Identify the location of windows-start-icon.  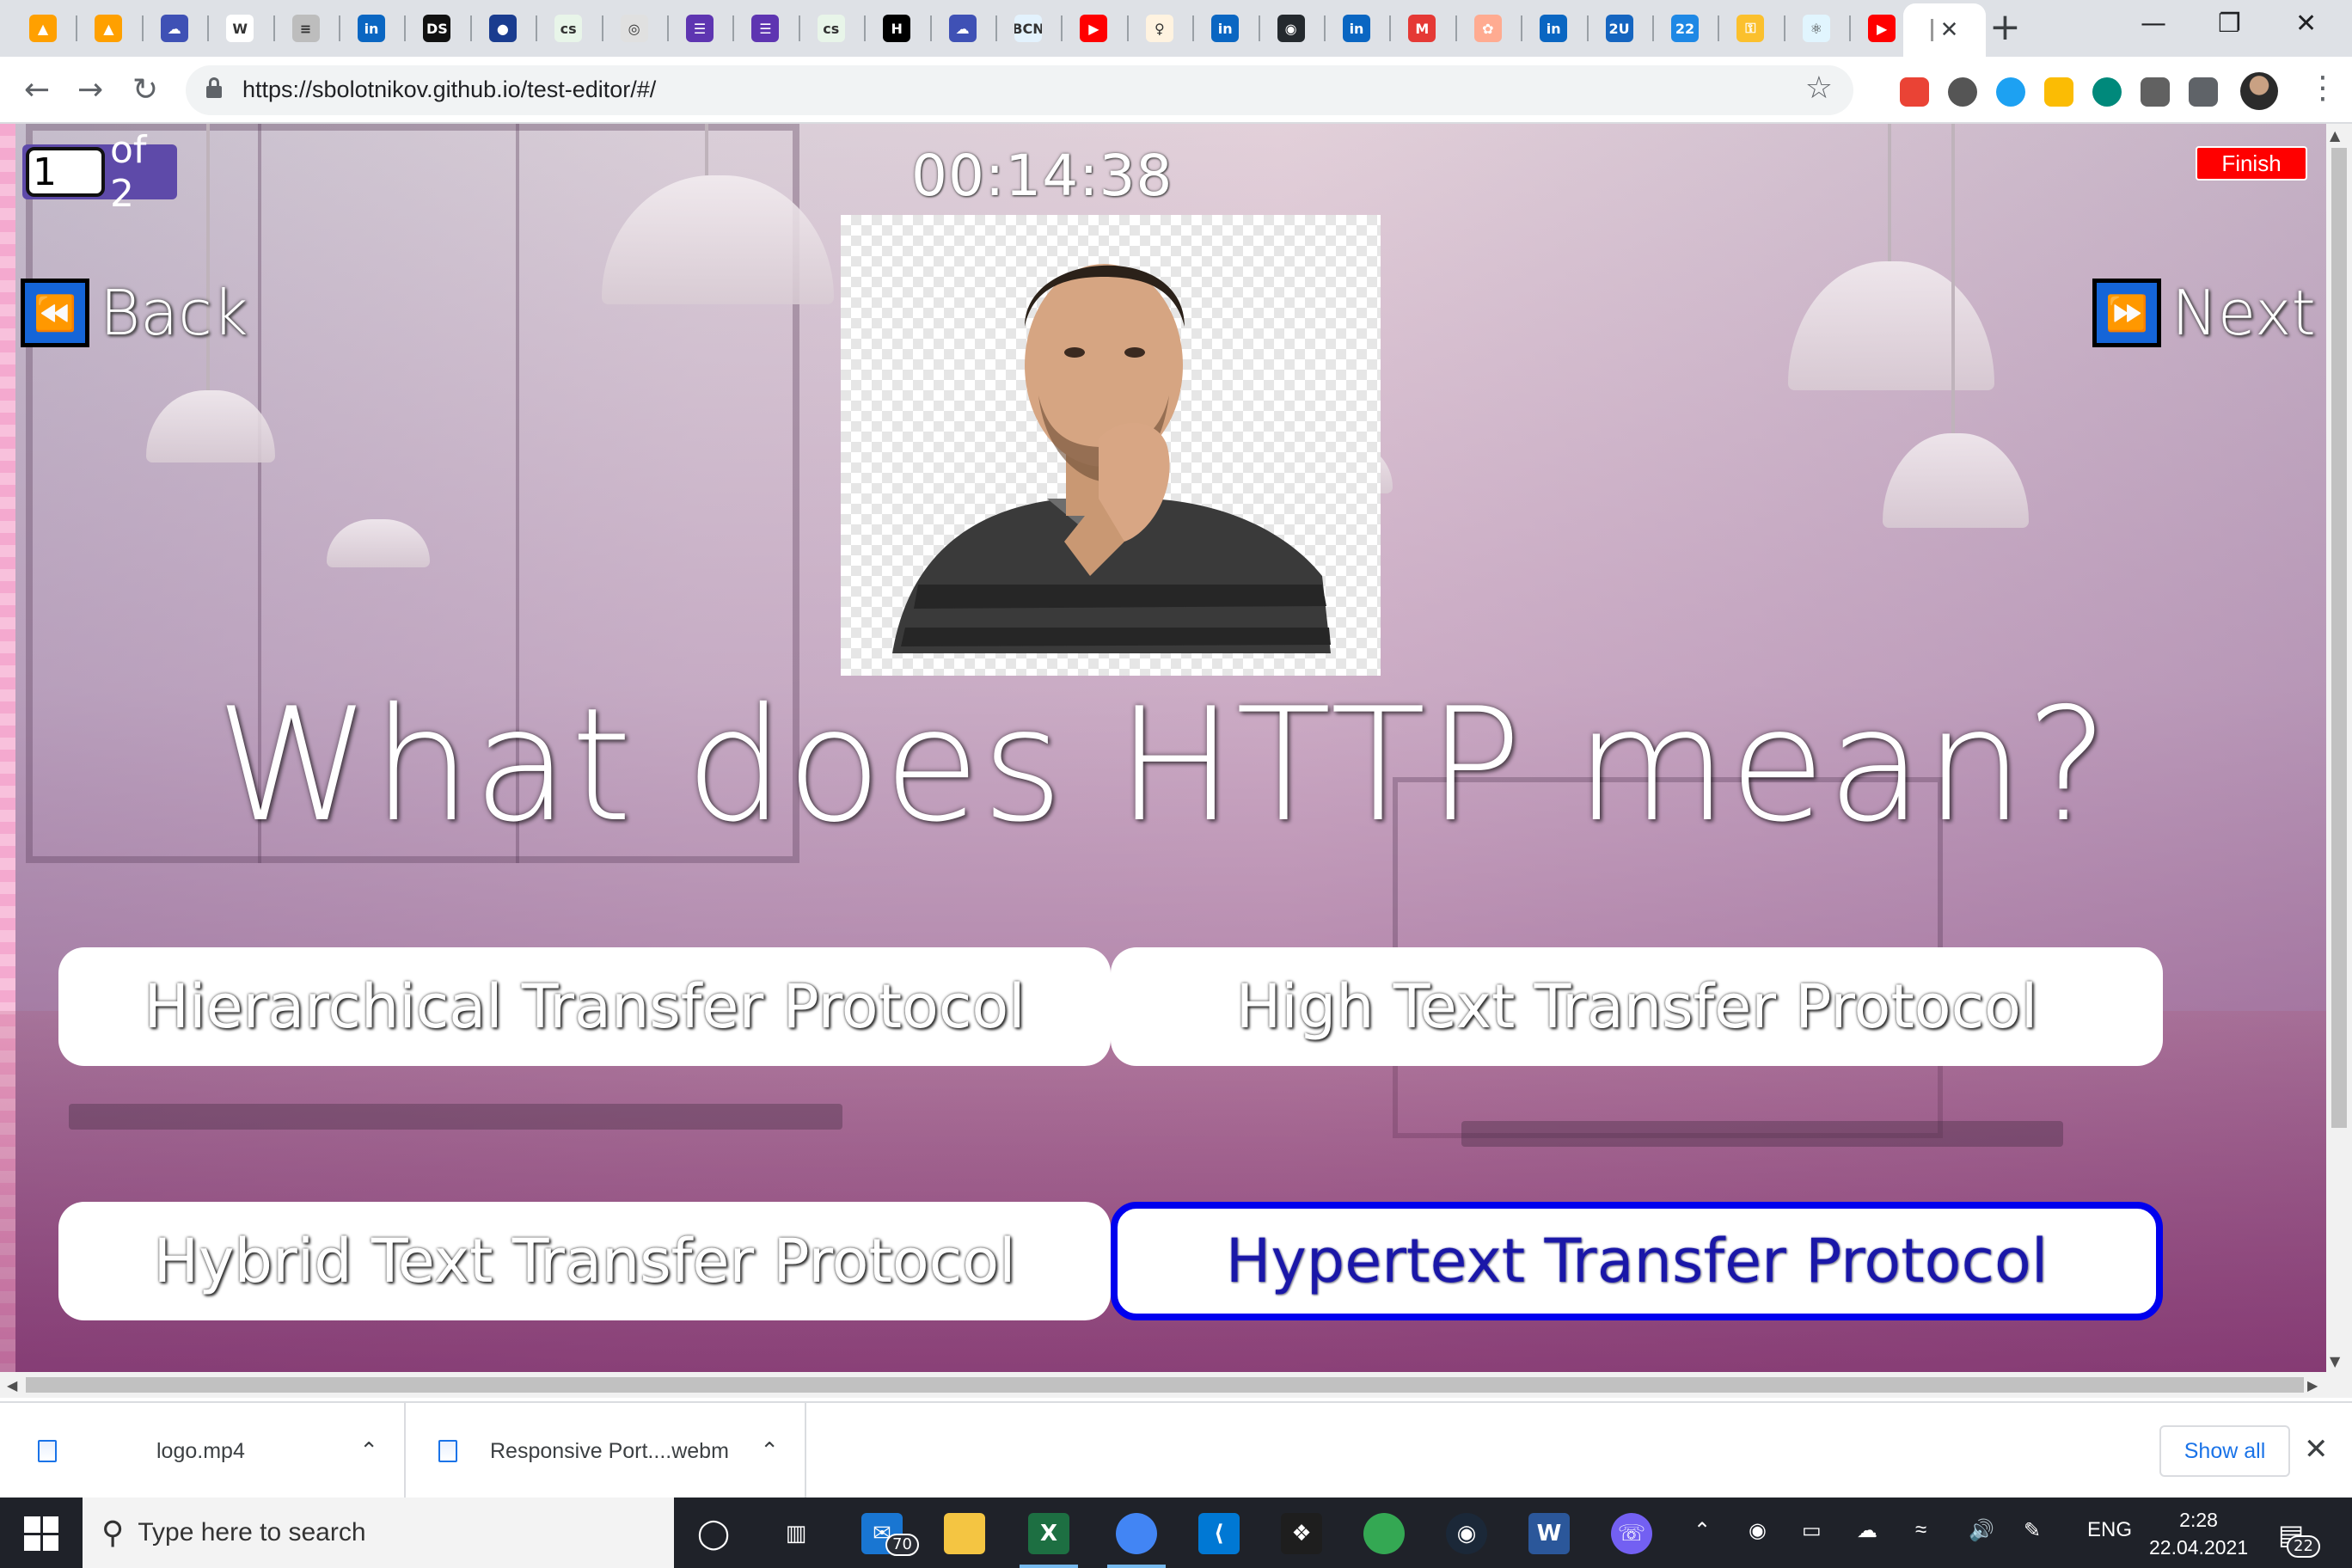
(41, 1533).